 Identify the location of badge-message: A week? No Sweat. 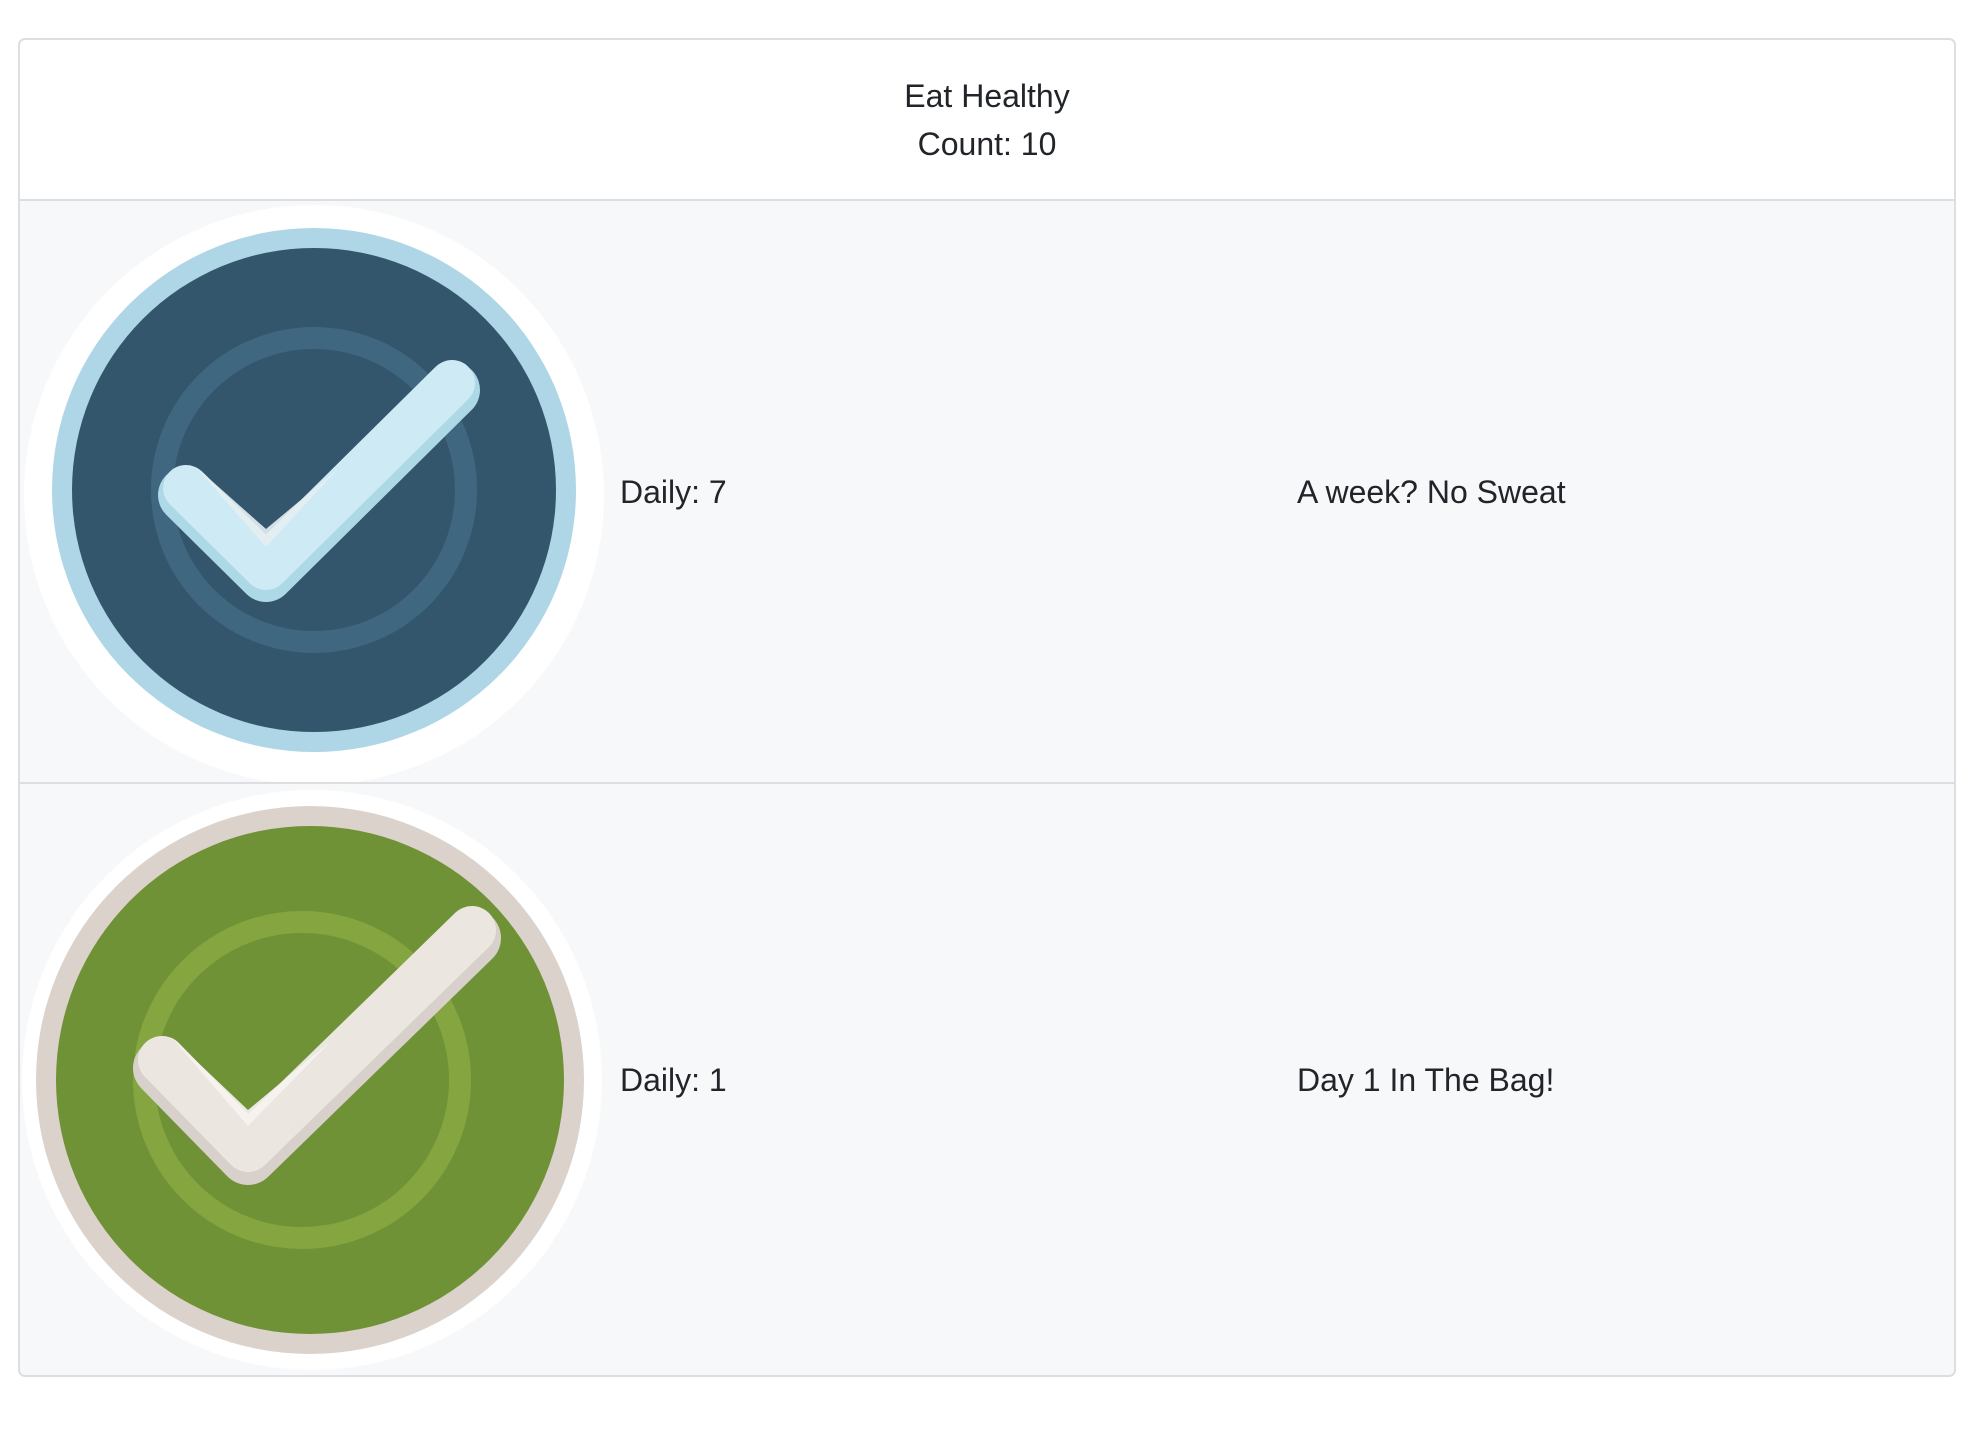
(1431, 491).